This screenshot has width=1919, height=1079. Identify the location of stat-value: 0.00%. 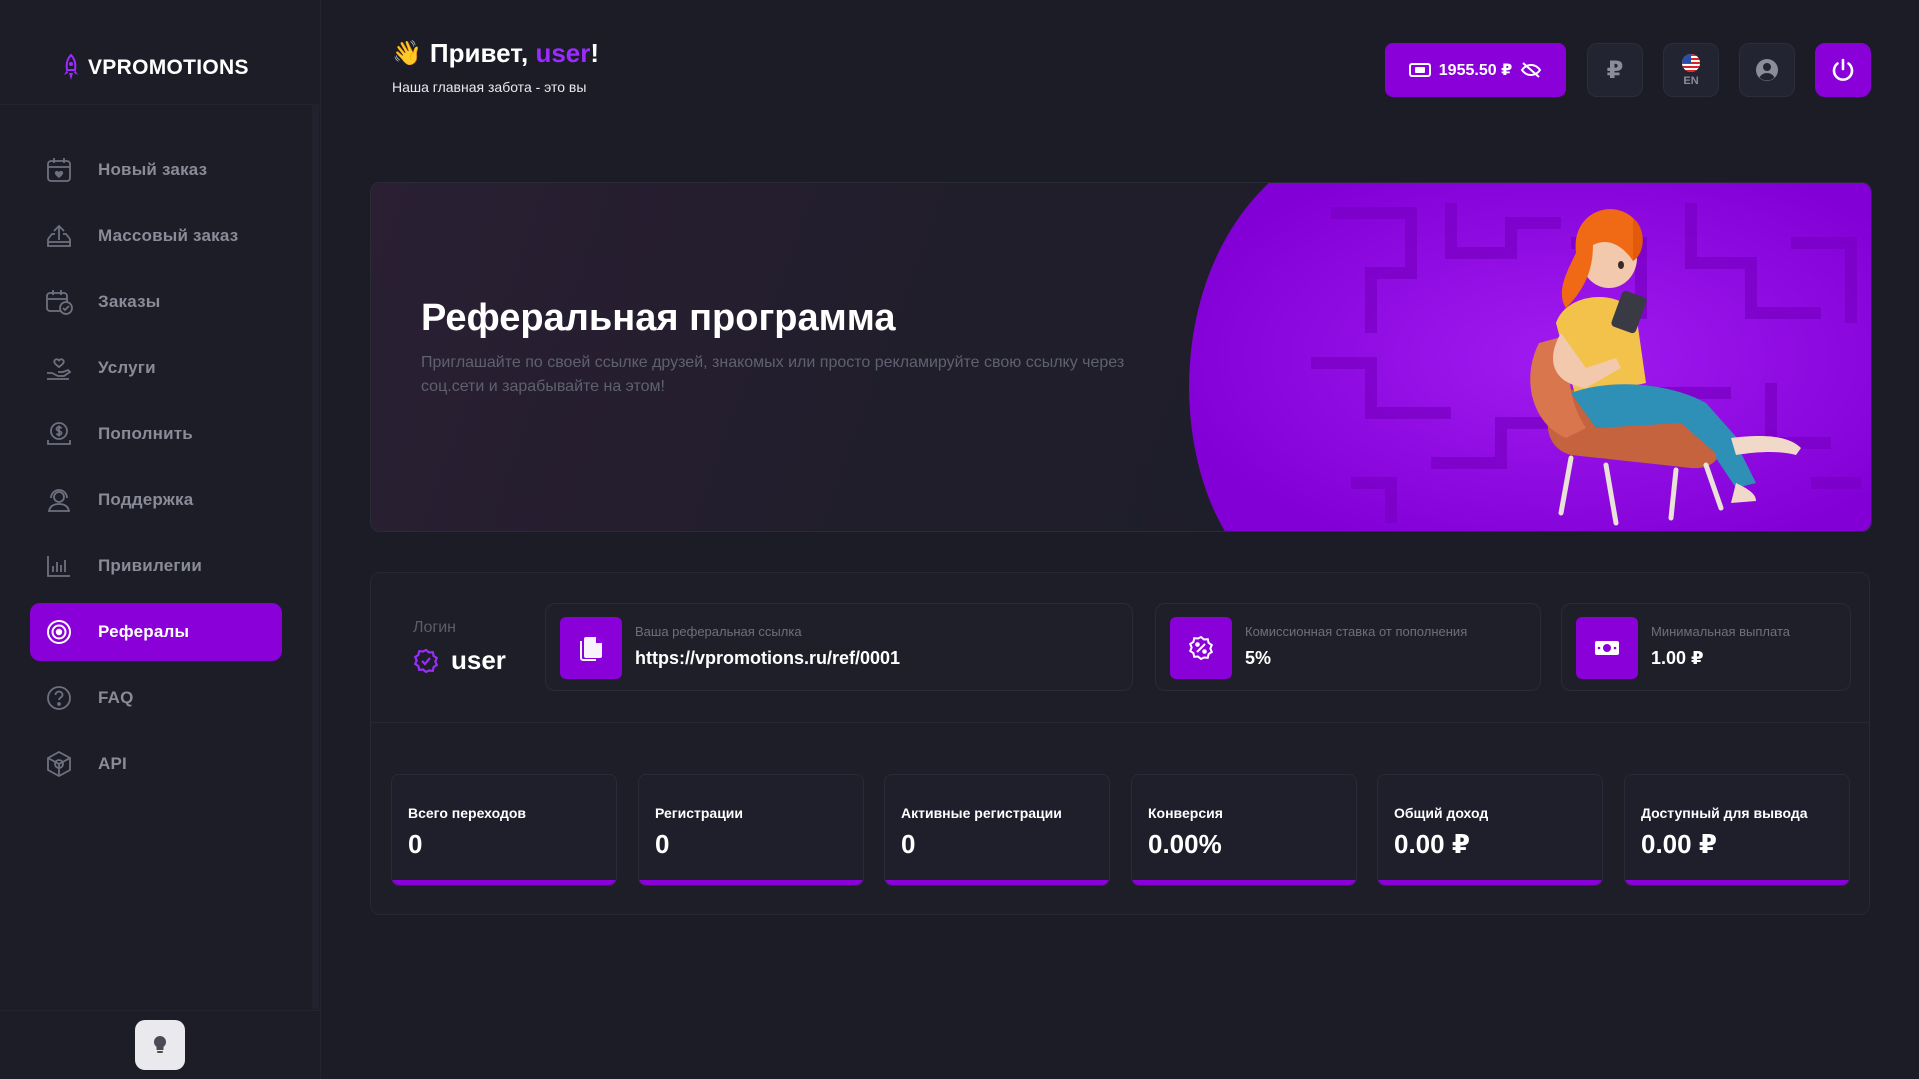
(1185, 844).